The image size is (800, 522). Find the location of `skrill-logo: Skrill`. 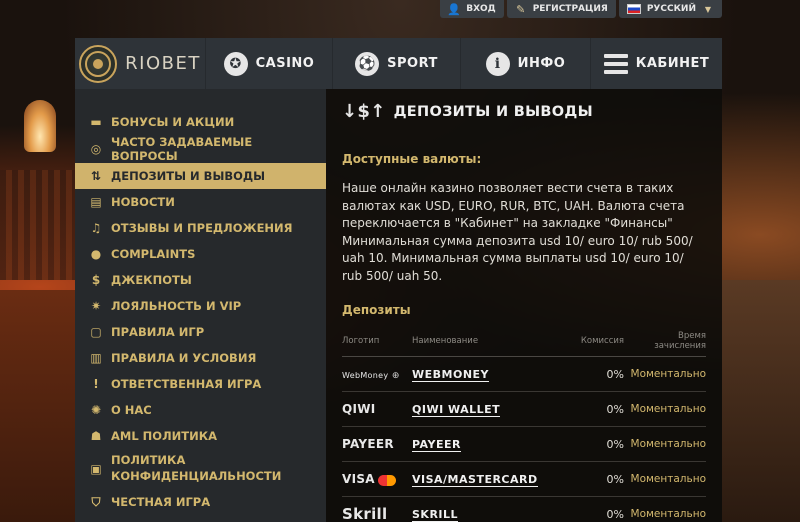

skrill-logo: Skrill is located at coordinates (365, 513).